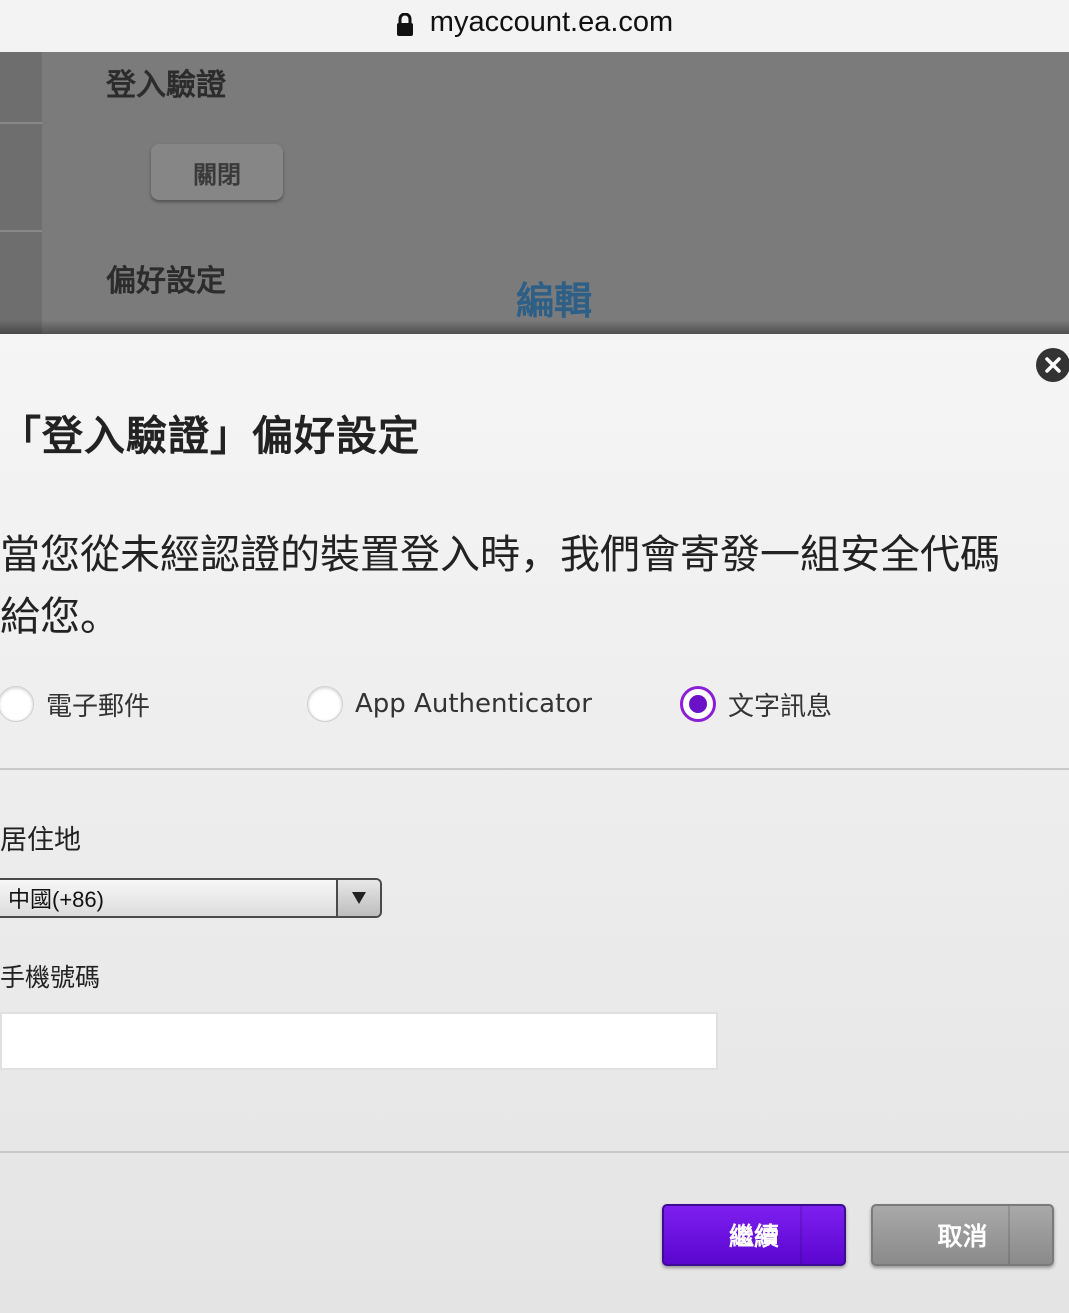 This screenshot has height=1313, width=1069. What do you see at coordinates (40, 840) in the screenshot?
I see `residence-label: 居住地` at bounding box center [40, 840].